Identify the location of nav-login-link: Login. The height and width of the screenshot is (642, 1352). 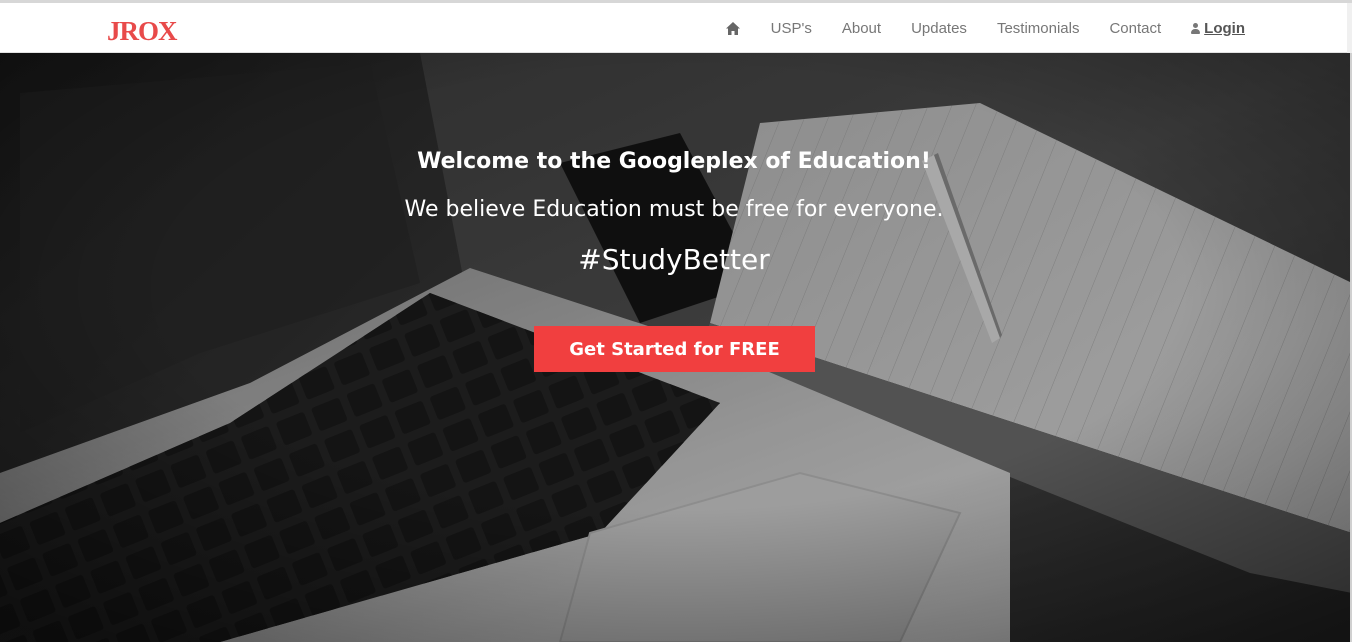
(1218, 28).